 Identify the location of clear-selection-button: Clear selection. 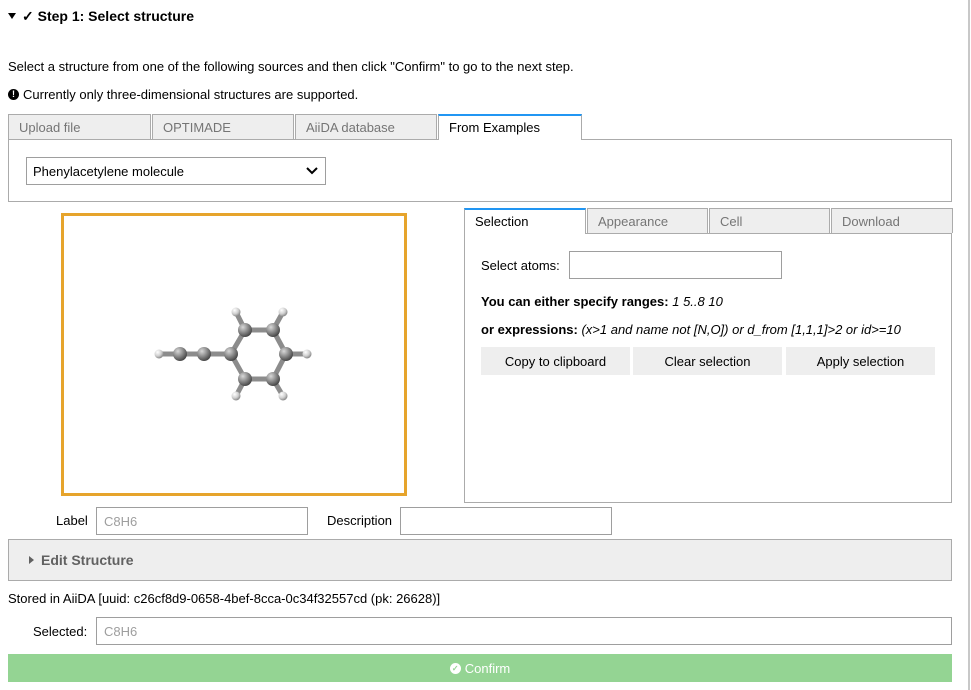
(707, 361).